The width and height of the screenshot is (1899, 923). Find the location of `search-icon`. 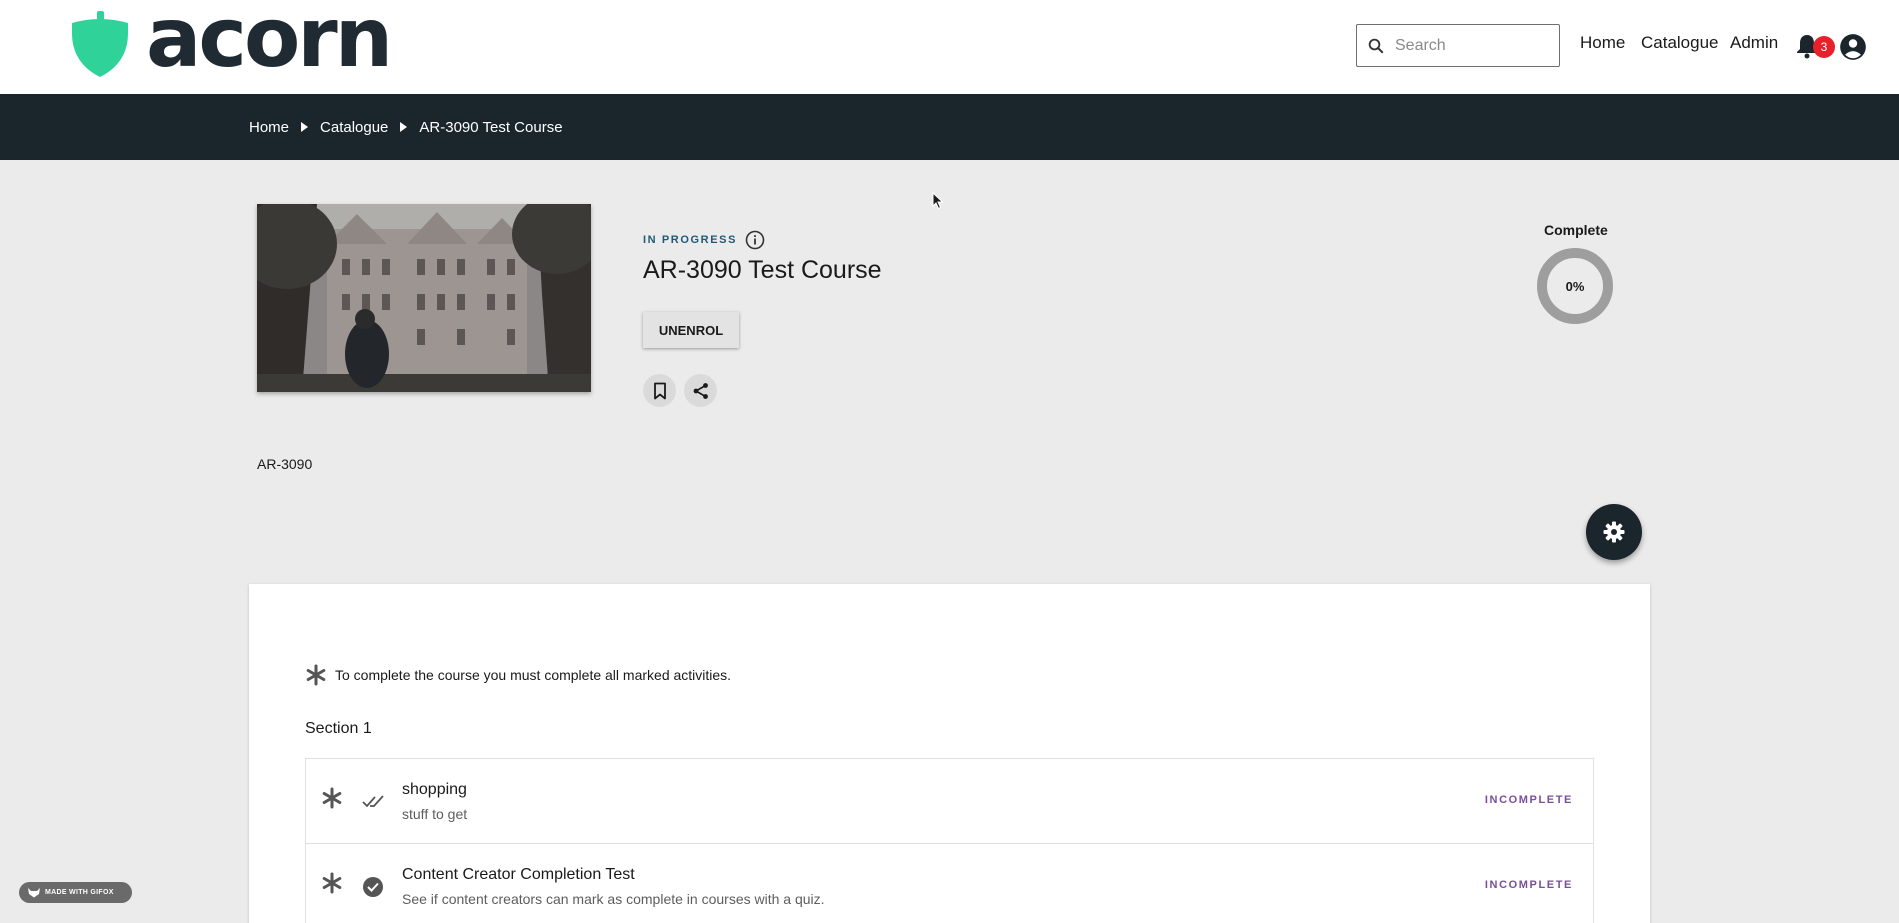

search-icon is located at coordinates (1376, 45).